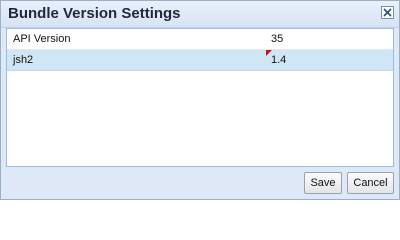 Image resolution: width=400 pixels, height=240 pixels. I want to click on row-value-cell: 1.4, so click(278, 60).